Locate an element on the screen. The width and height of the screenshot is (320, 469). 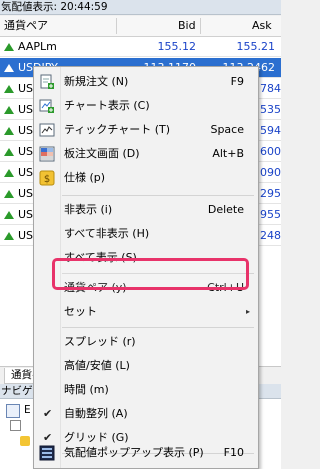
window-title-bar: 気配値表示: 20:44:59 is located at coordinates (140, 7).